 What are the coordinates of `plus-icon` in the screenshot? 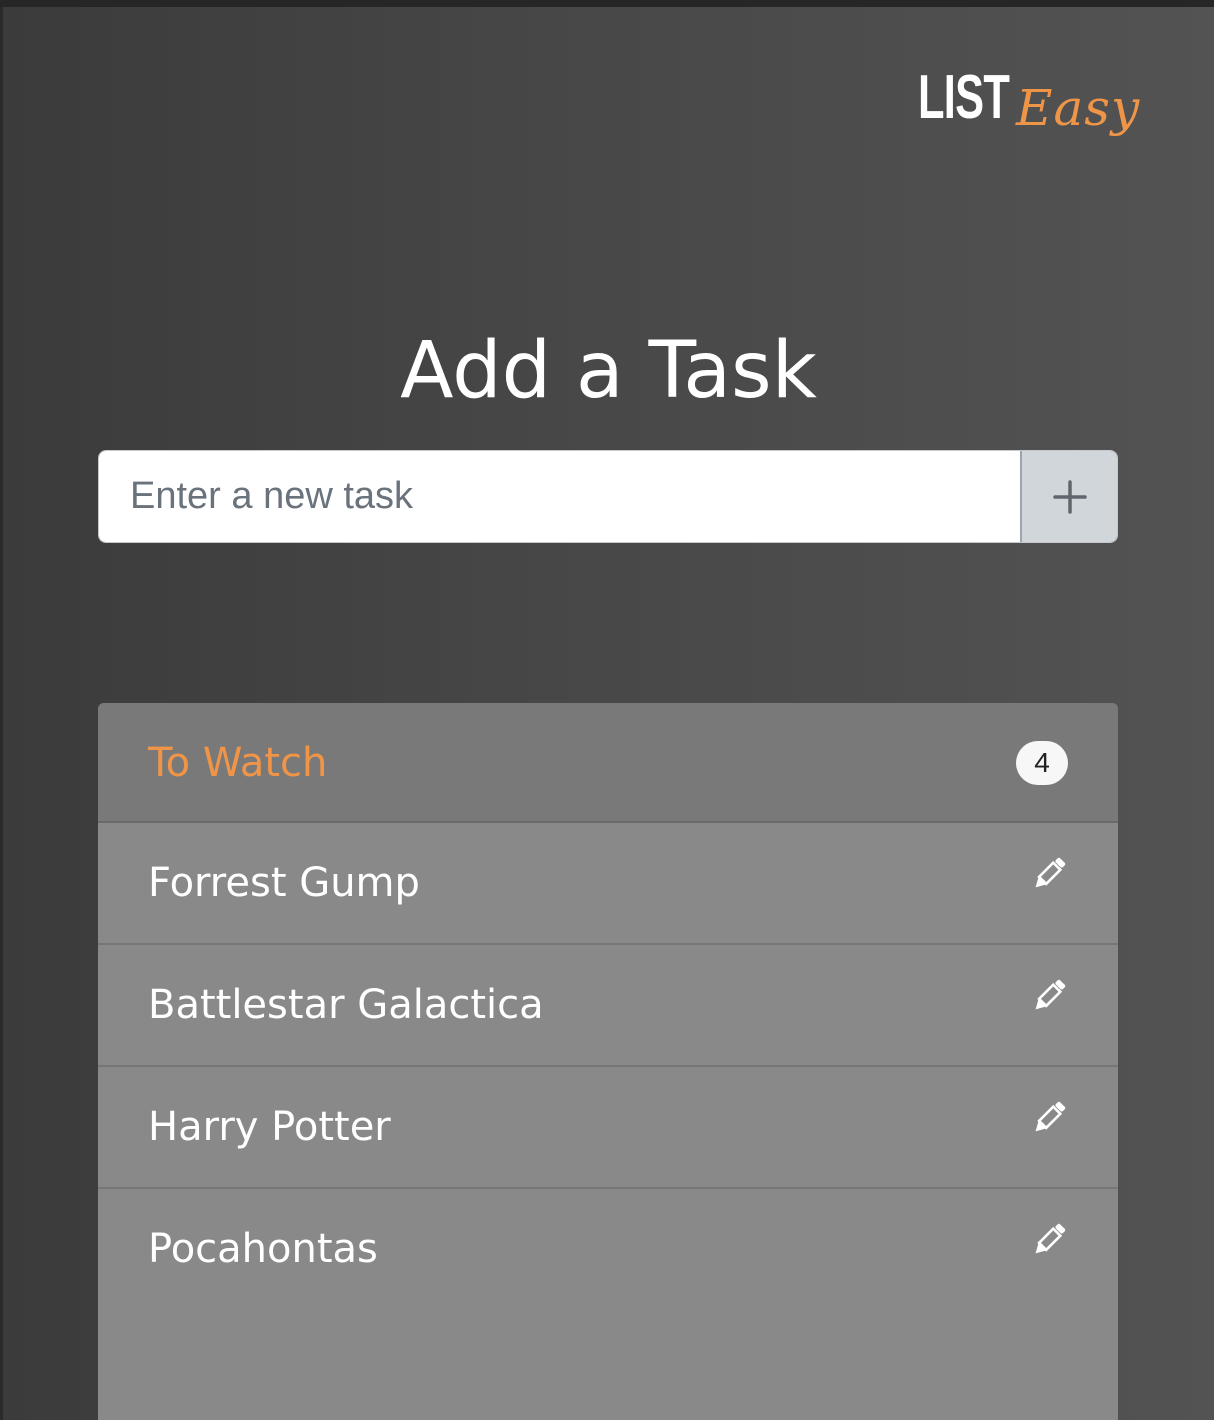 It's located at (1069, 496).